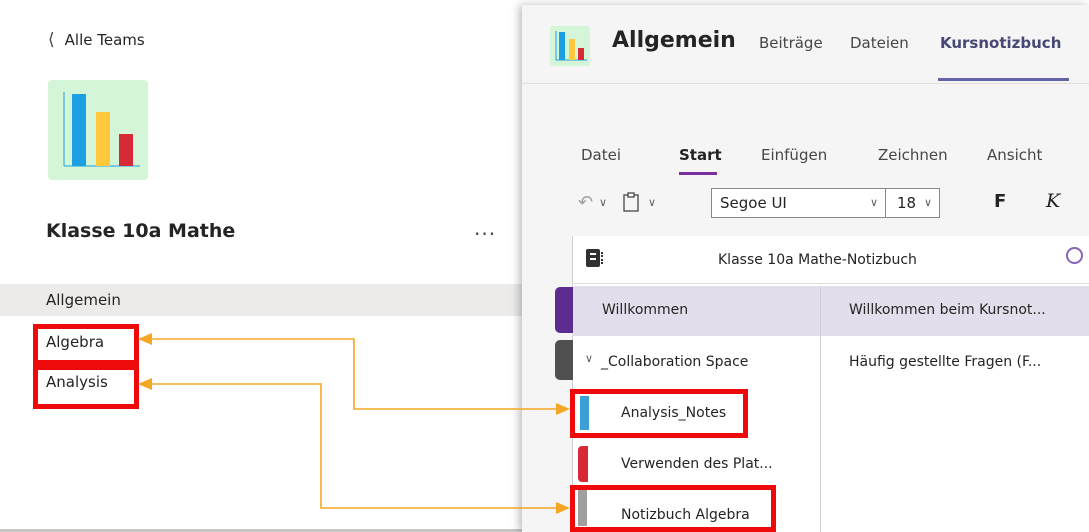 This screenshot has height=532, width=1089. I want to click on arrow-algebra-to-analysis-notes, so click(354, 374).